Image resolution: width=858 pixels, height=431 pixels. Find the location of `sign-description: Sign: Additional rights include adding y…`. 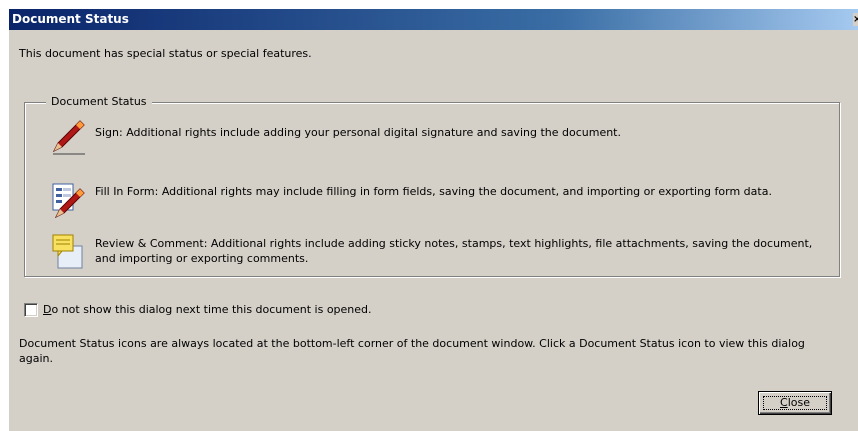

sign-description: Sign: Additional rights include adding y… is located at coordinates (358, 132).